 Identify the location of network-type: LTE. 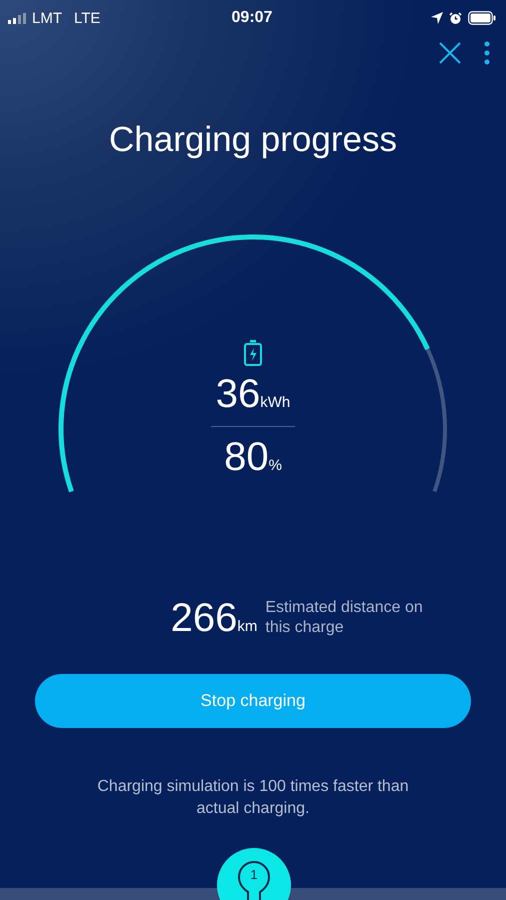
(87, 18).